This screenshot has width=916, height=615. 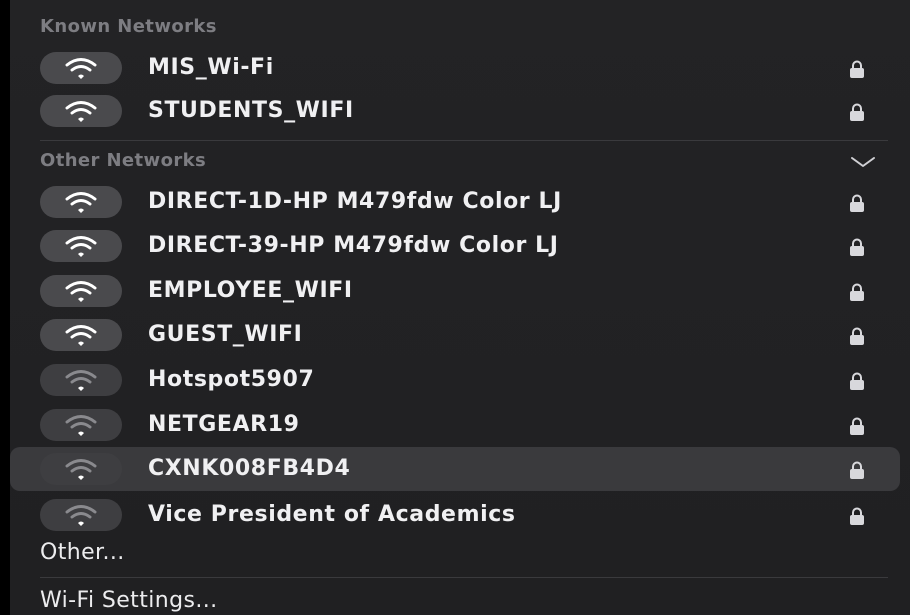 I want to click on network-row-other-2: EMPLOYEE_WIFI, so click(x=455, y=291).